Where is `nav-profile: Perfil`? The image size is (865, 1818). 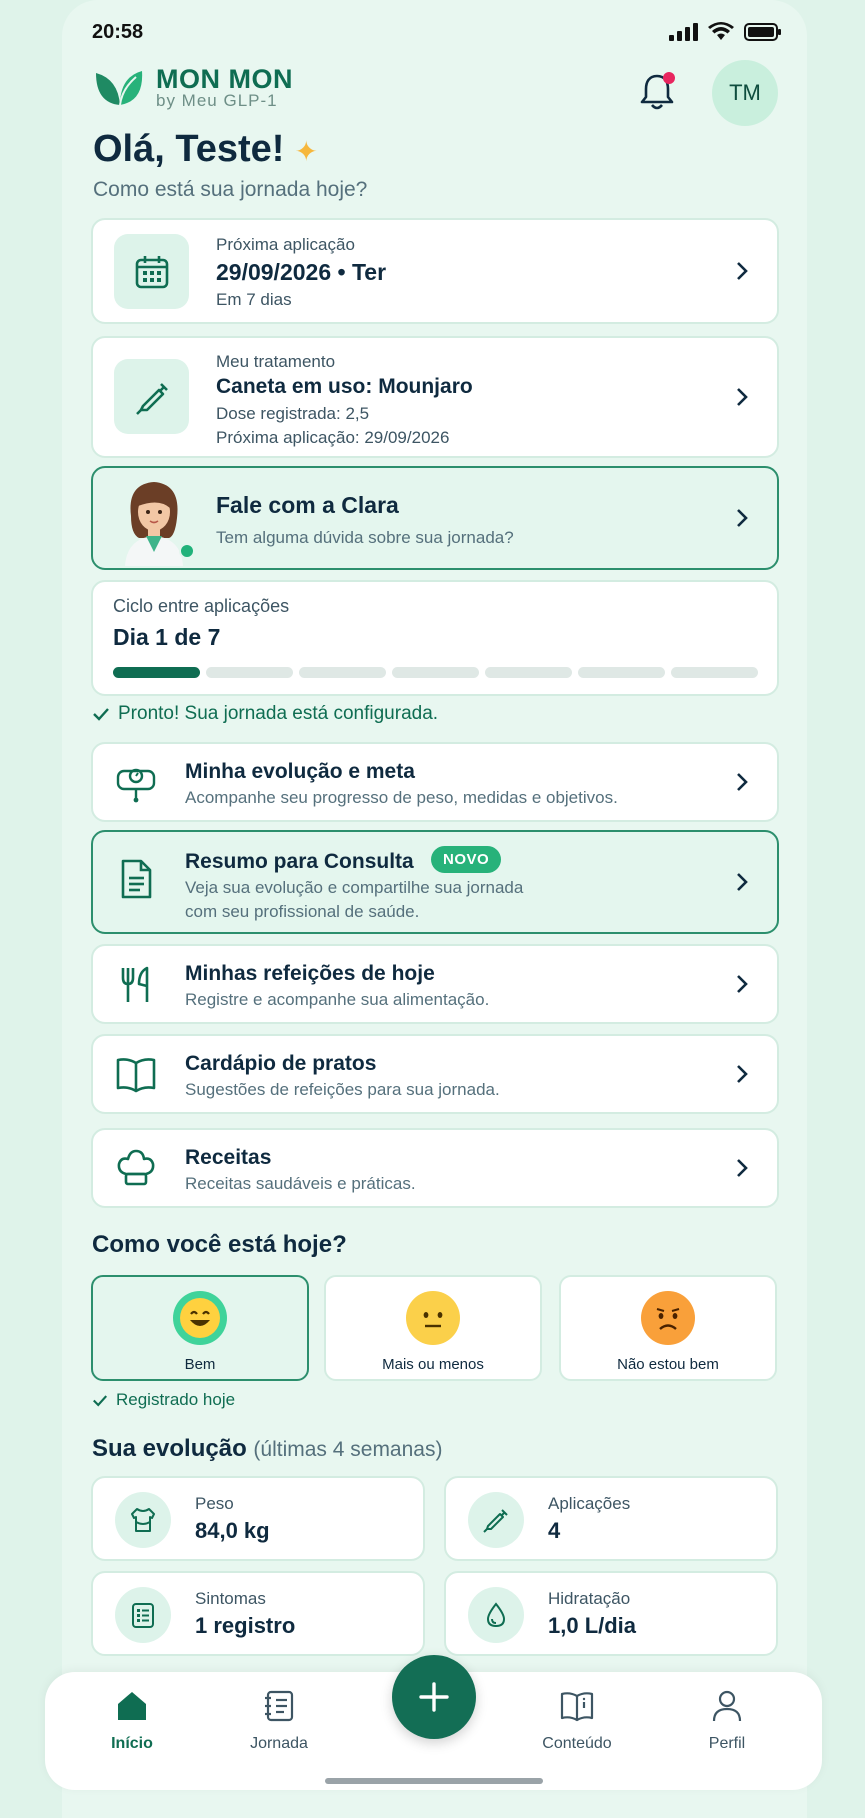 nav-profile: Perfil is located at coordinates (727, 1720).